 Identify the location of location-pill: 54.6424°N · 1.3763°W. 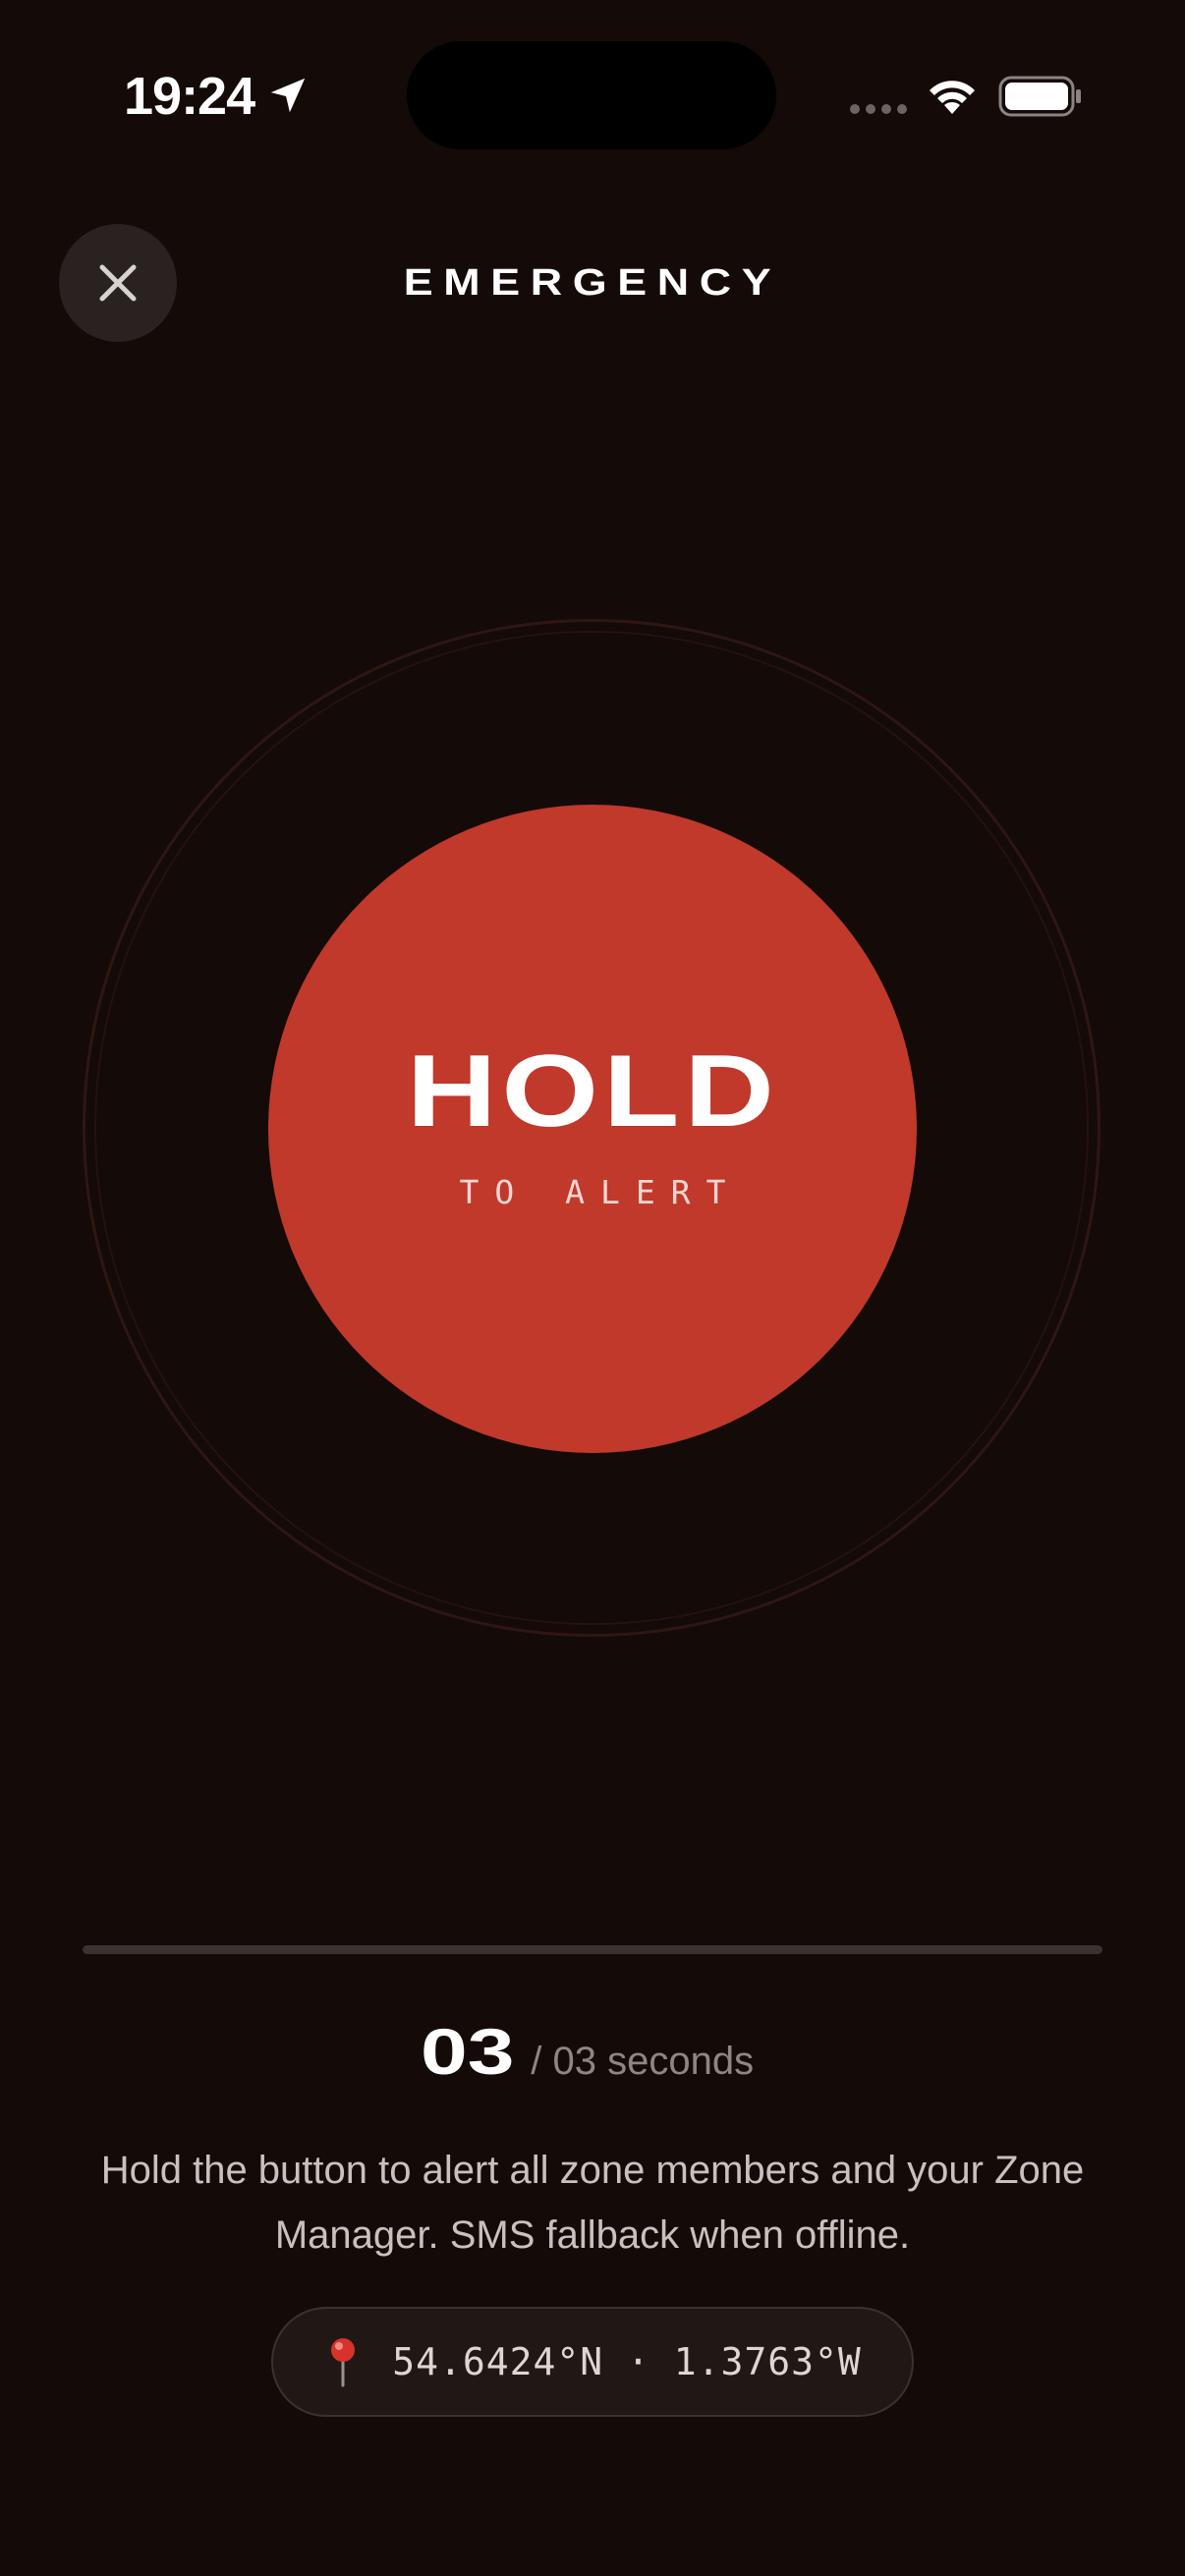
(592, 2362).